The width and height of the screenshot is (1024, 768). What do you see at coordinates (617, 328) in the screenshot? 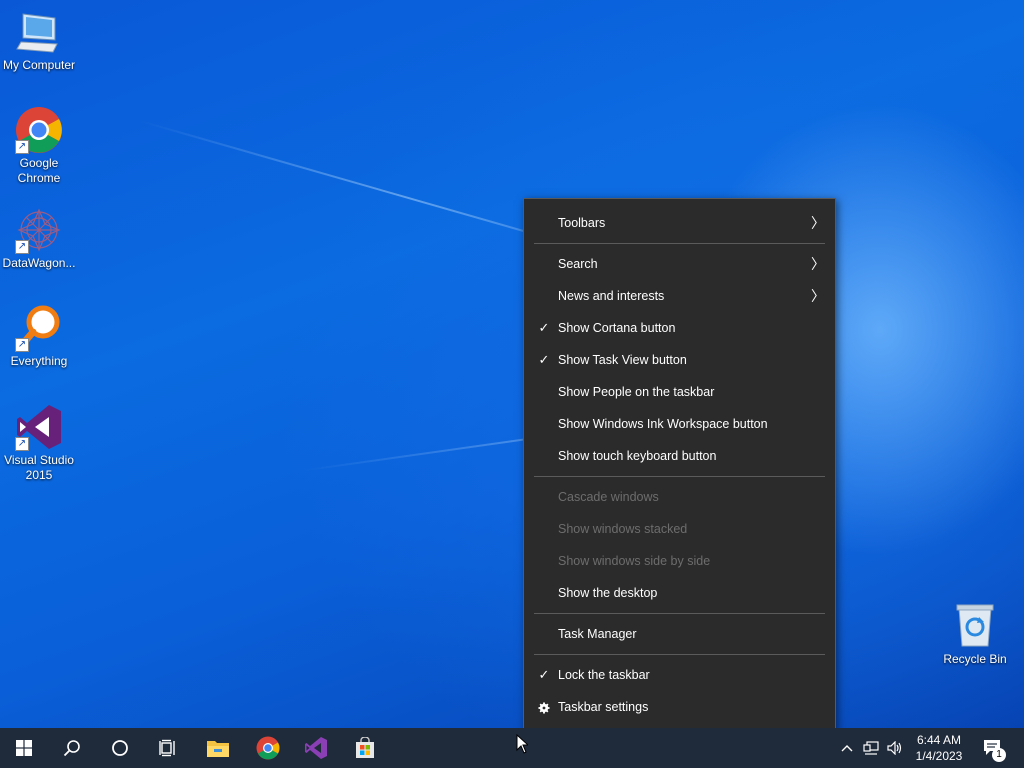
I see `menu-item-label: Show Cortana button` at bounding box center [617, 328].